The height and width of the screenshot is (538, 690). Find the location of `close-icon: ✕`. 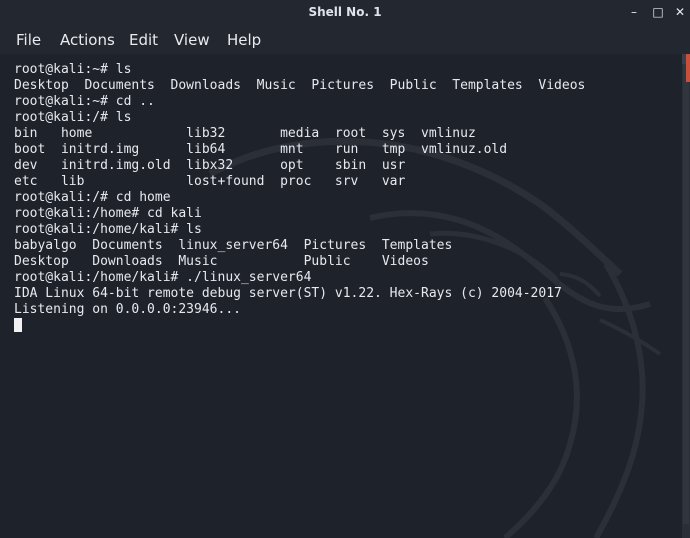

close-icon: ✕ is located at coordinates (680, 12).